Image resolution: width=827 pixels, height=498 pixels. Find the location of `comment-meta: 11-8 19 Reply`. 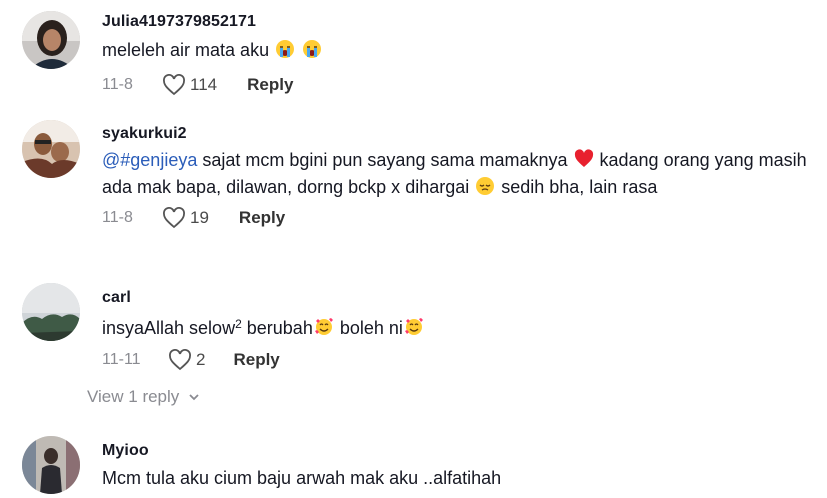

comment-meta: 11-8 19 Reply is located at coordinates (454, 218).